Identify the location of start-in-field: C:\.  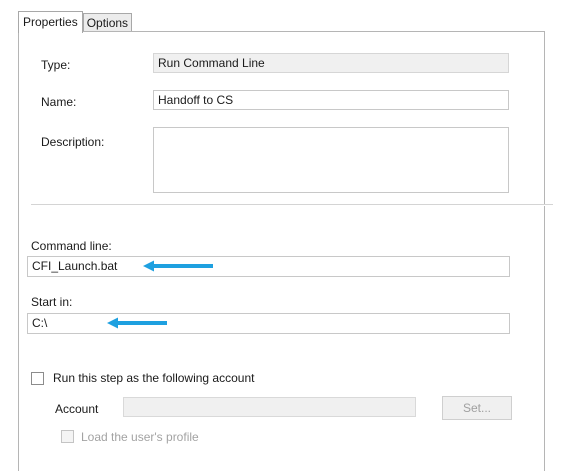
(268, 323).